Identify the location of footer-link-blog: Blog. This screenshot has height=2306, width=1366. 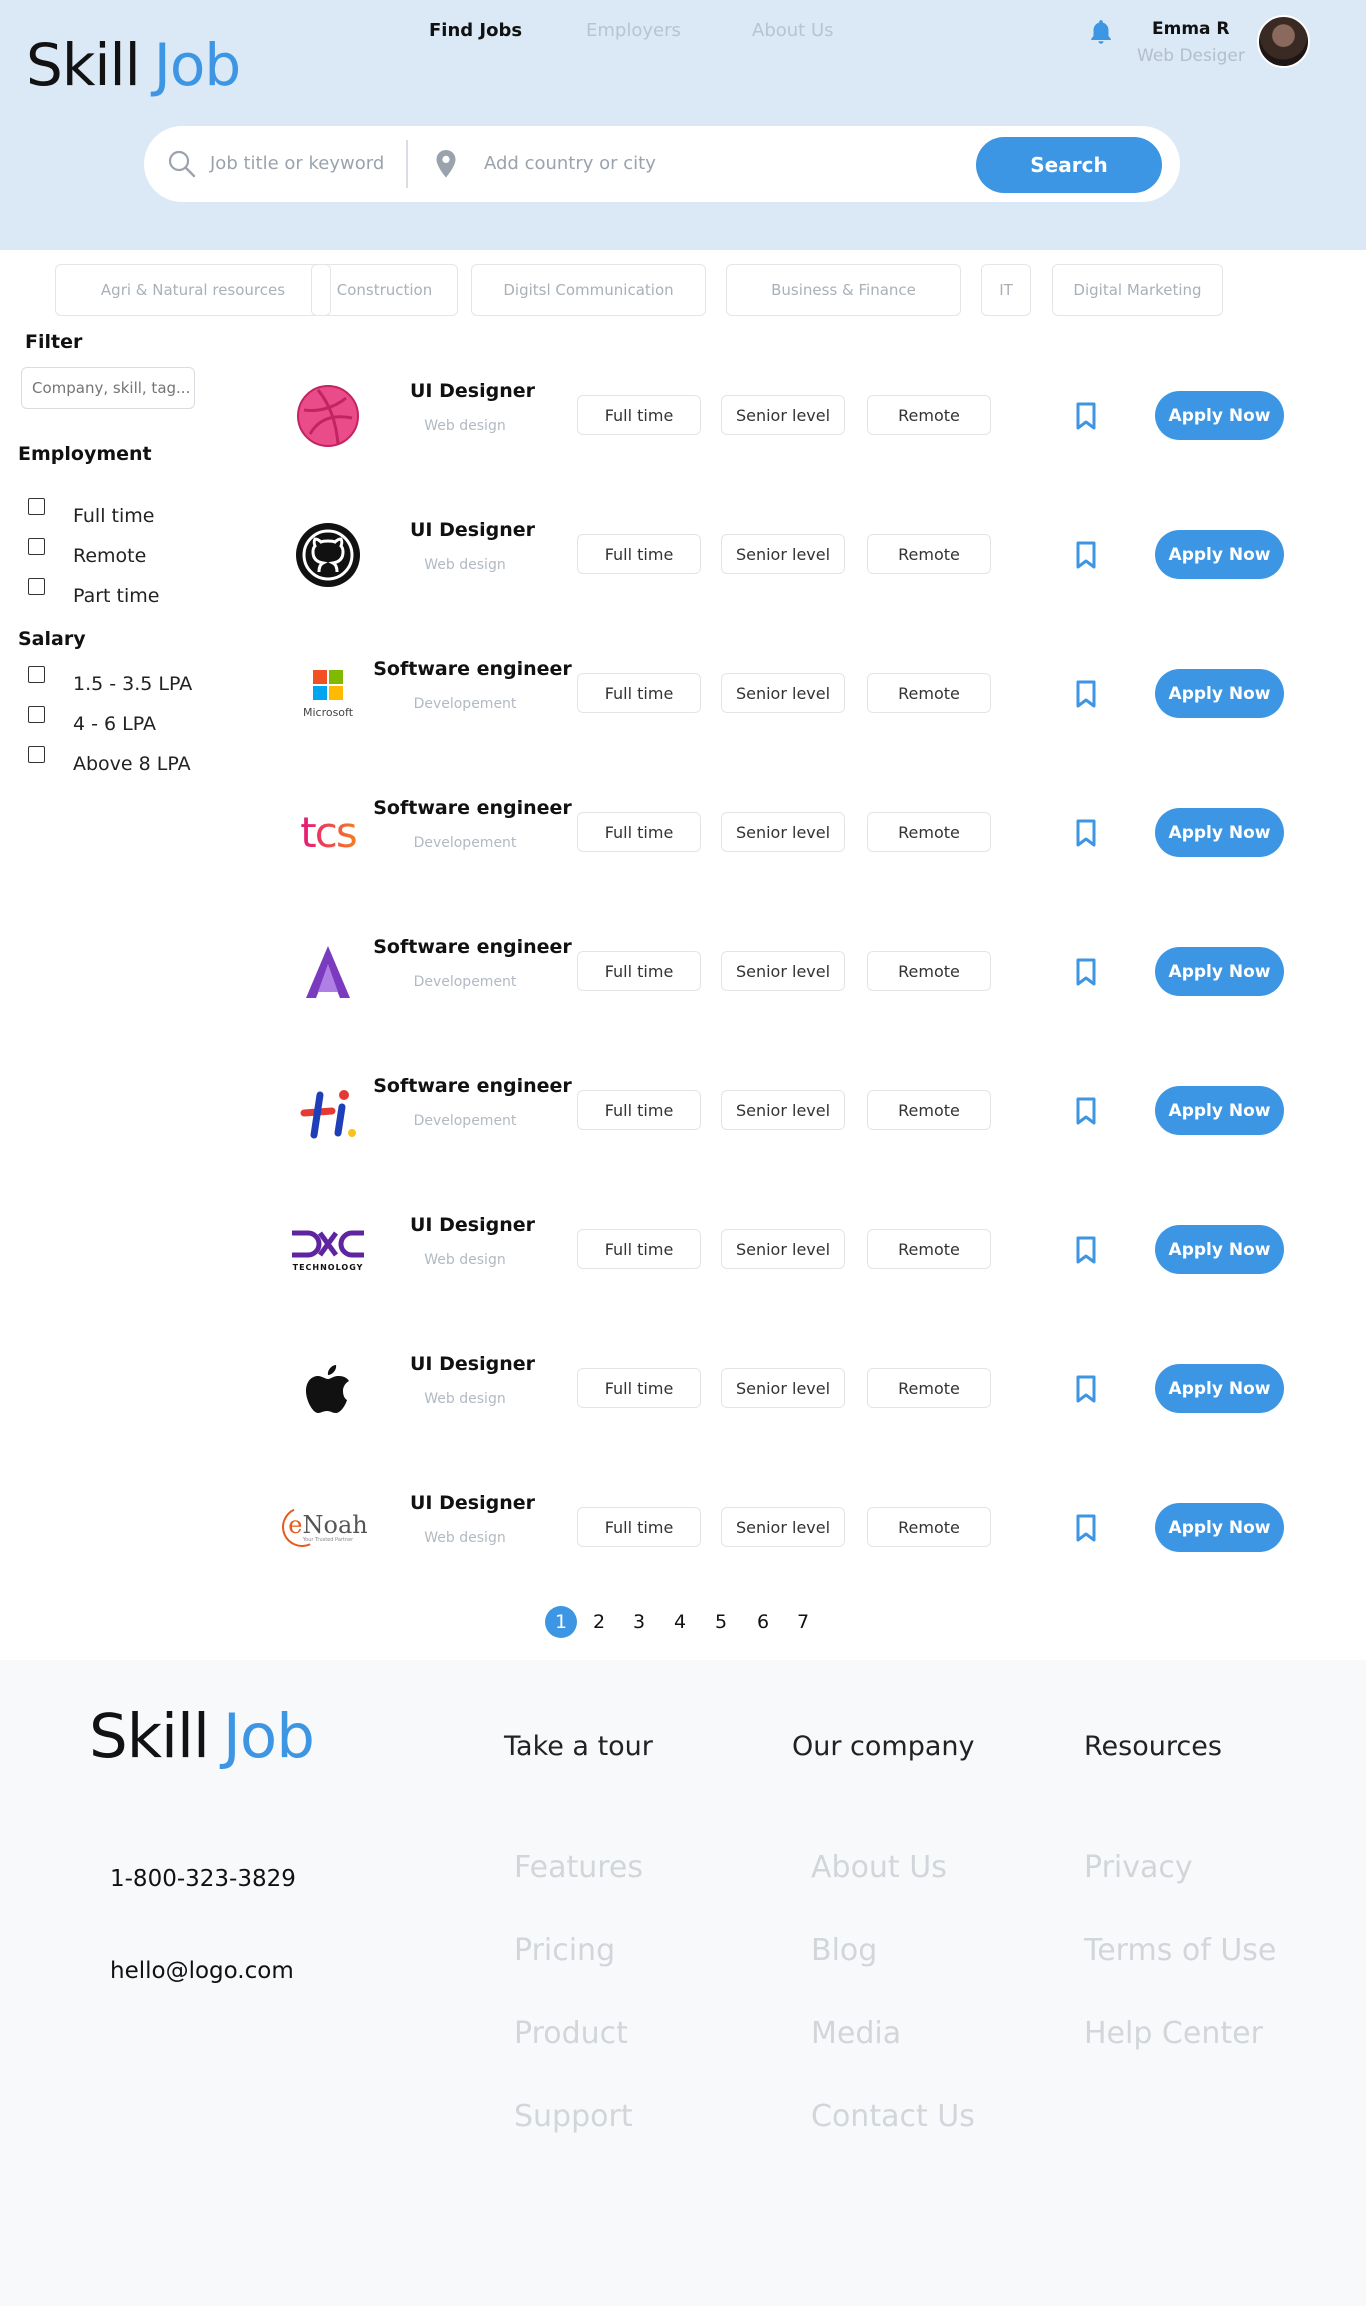
(844, 1950).